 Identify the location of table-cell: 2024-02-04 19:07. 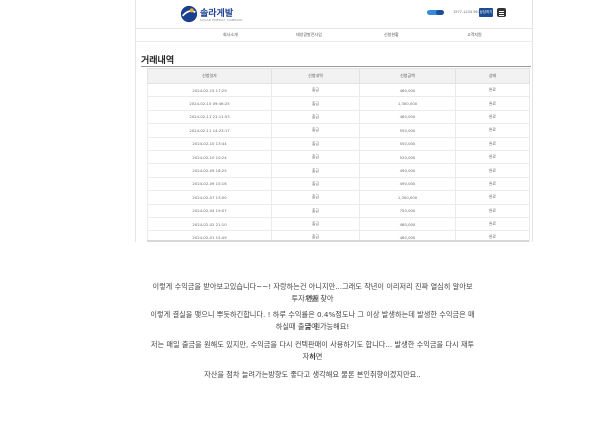
(209, 210).